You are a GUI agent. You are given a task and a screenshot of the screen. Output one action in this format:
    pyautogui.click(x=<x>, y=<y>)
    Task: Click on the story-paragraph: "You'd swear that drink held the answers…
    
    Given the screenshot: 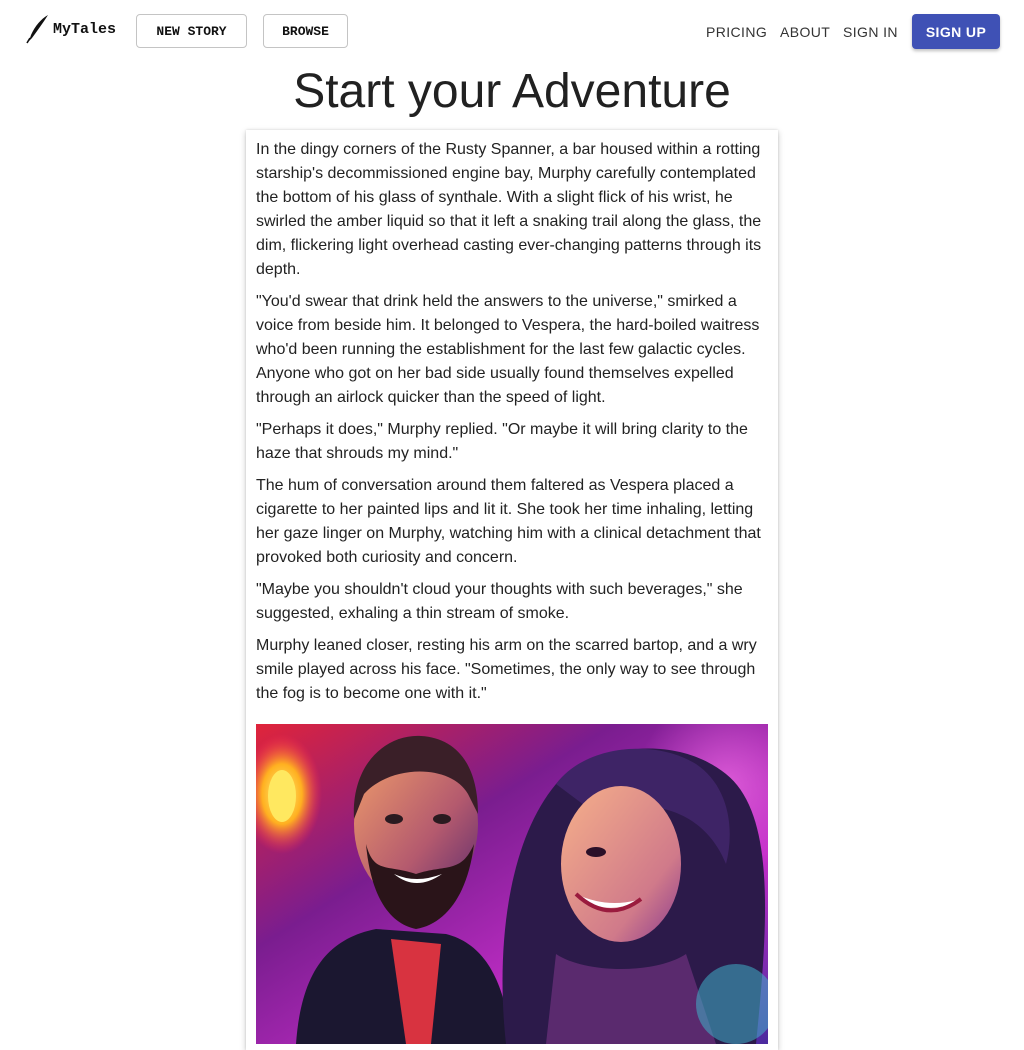 What is the action you would take?
    pyautogui.click(x=508, y=349)
    